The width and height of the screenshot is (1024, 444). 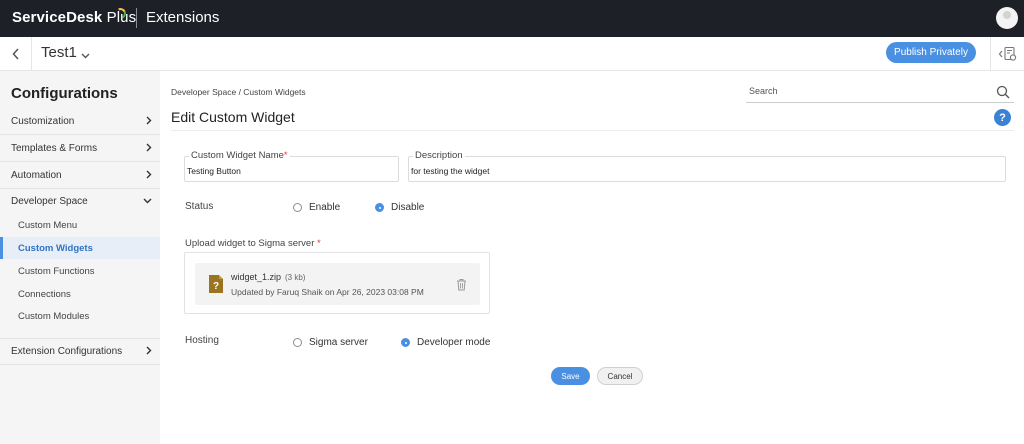 I want to click on sidebar-item-connections: Connections, so click(x=80, y=294).